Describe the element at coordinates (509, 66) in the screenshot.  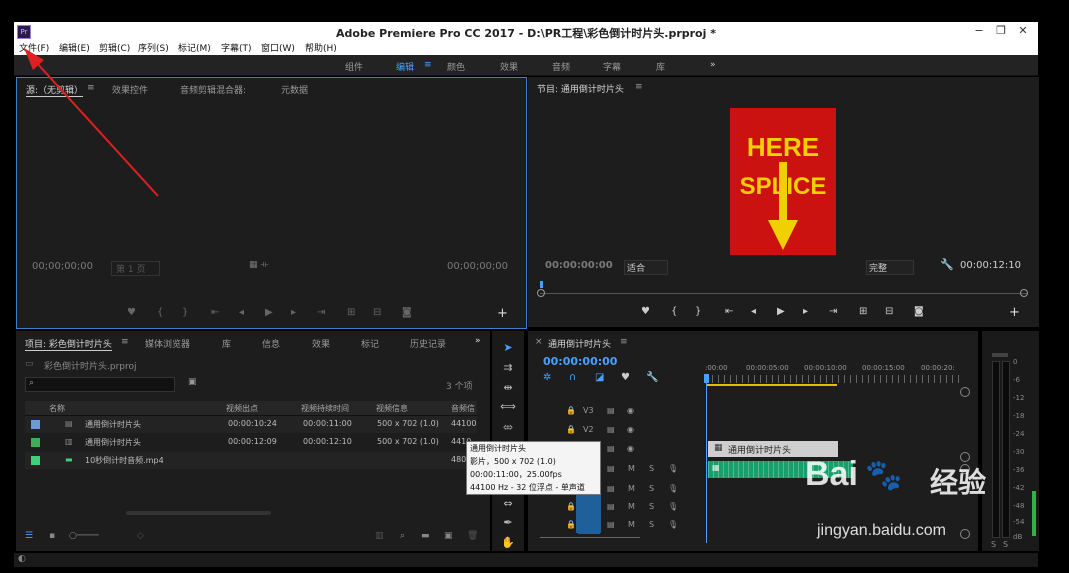
I see `workspace-effects: 效果` at that location.